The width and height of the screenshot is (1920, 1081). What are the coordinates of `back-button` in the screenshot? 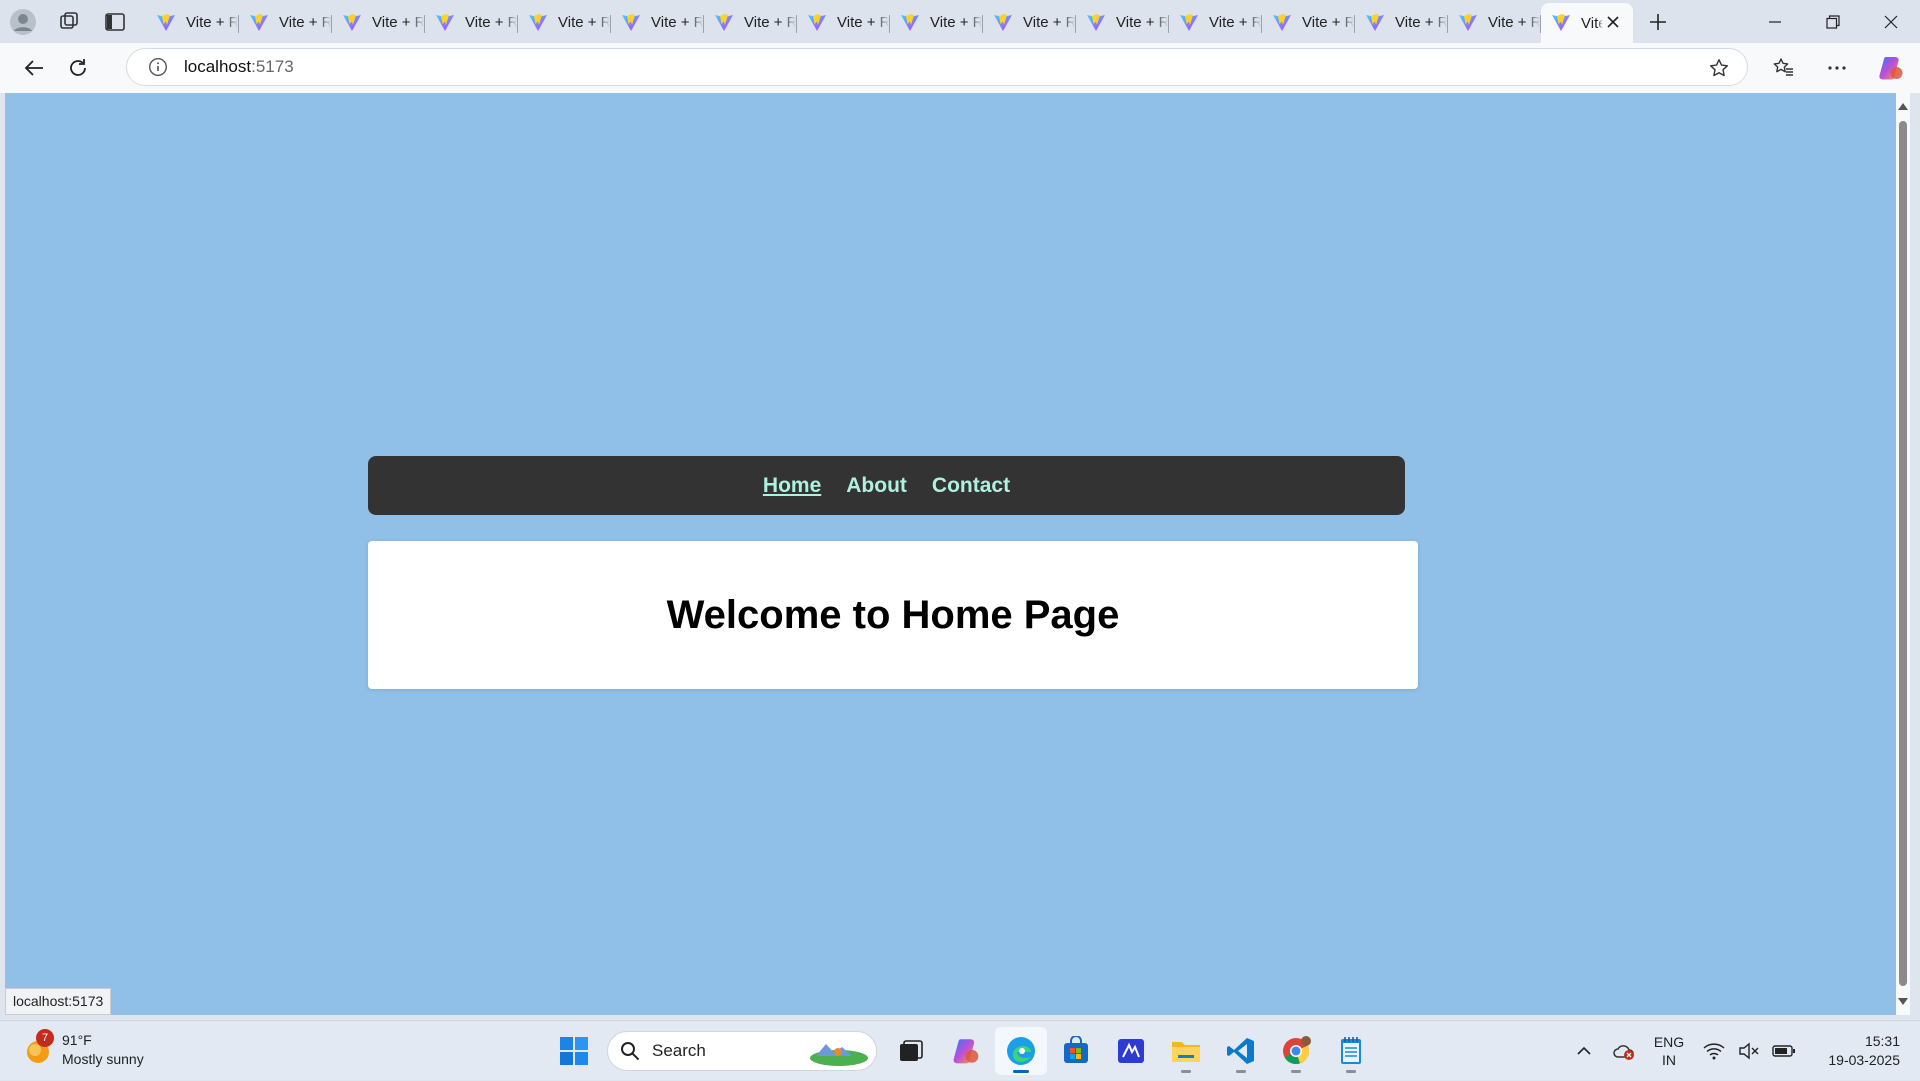 It's located at (34, 68).